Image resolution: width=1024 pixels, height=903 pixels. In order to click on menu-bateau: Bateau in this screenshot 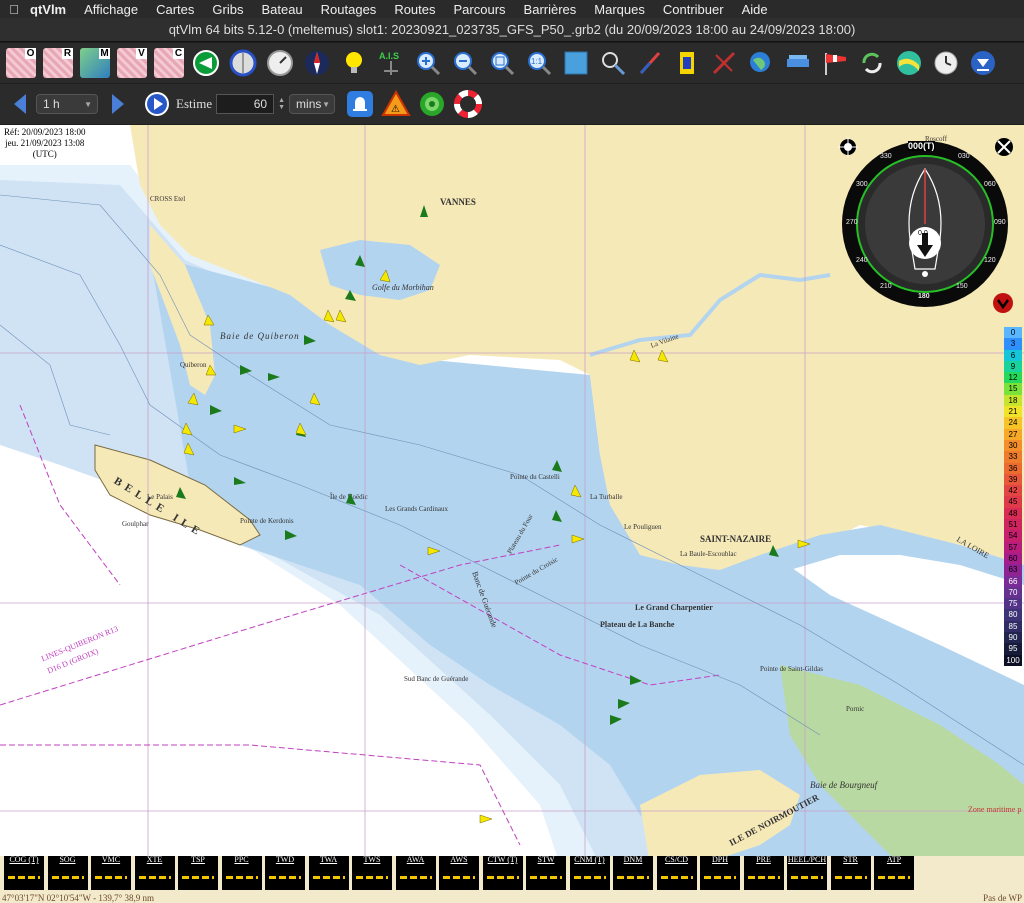, I will do `click(281, 9)`.